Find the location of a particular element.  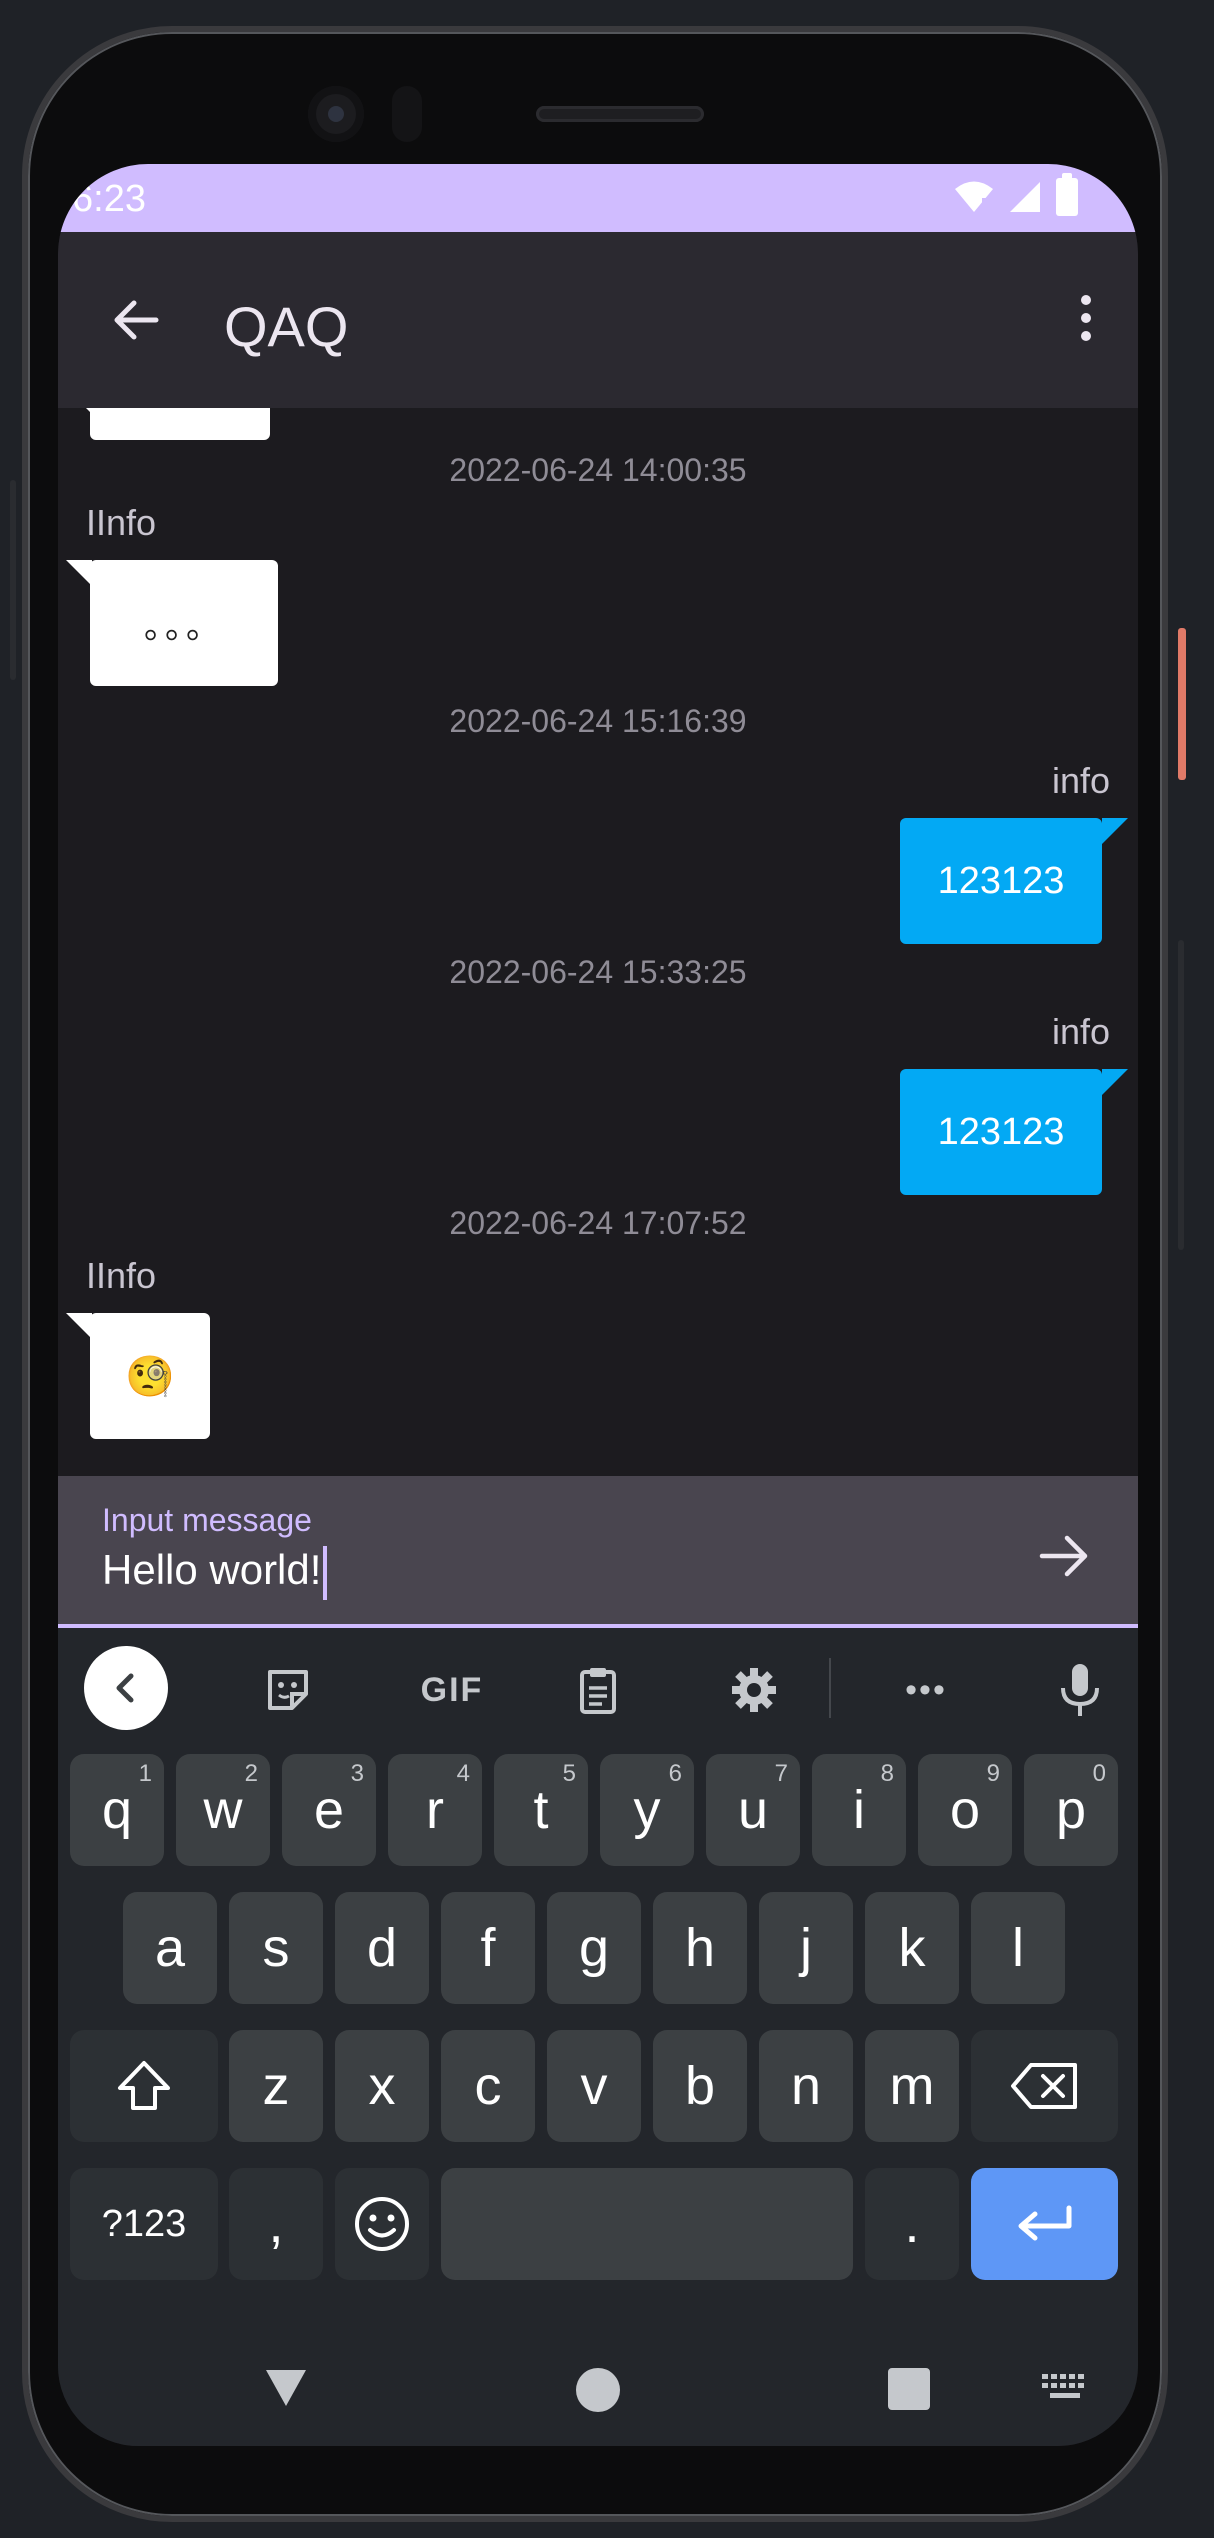

key-label: x is located at coordinates (382, 2086).